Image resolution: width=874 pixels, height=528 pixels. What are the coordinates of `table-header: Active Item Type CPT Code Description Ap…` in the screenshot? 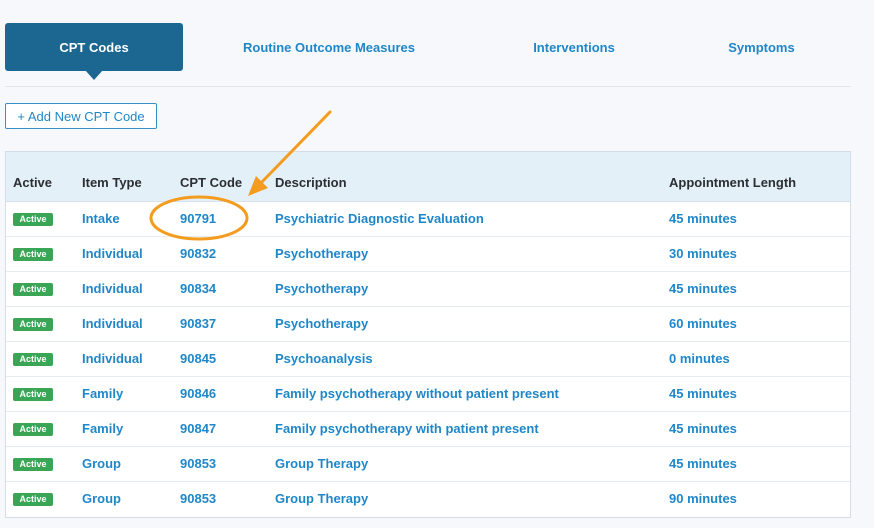 It's located at (428, 177).